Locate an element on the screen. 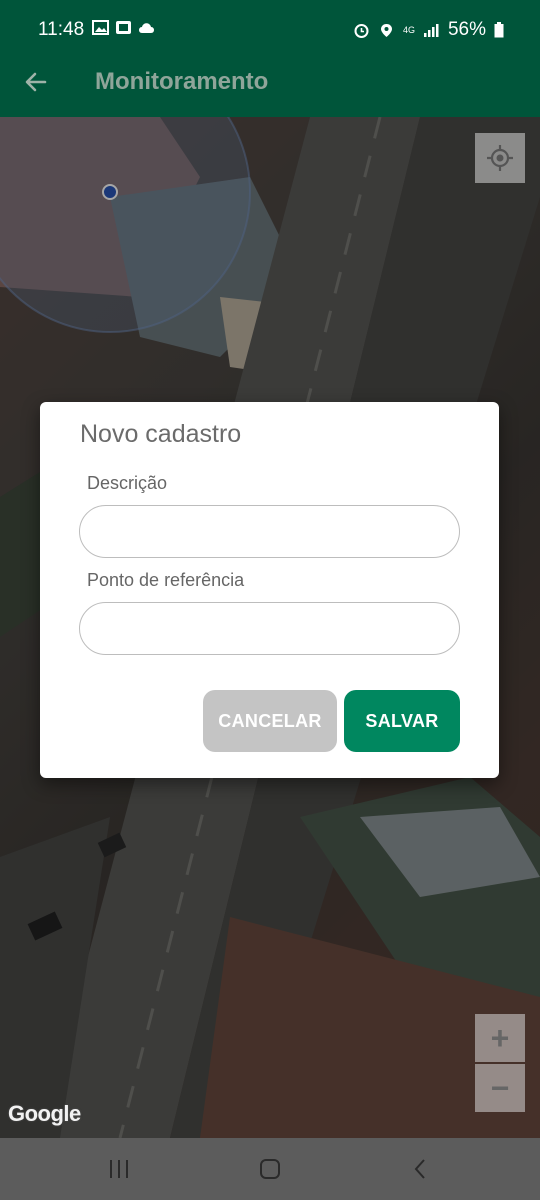  status-time: 11:48 is located at coordinates (61, 29).